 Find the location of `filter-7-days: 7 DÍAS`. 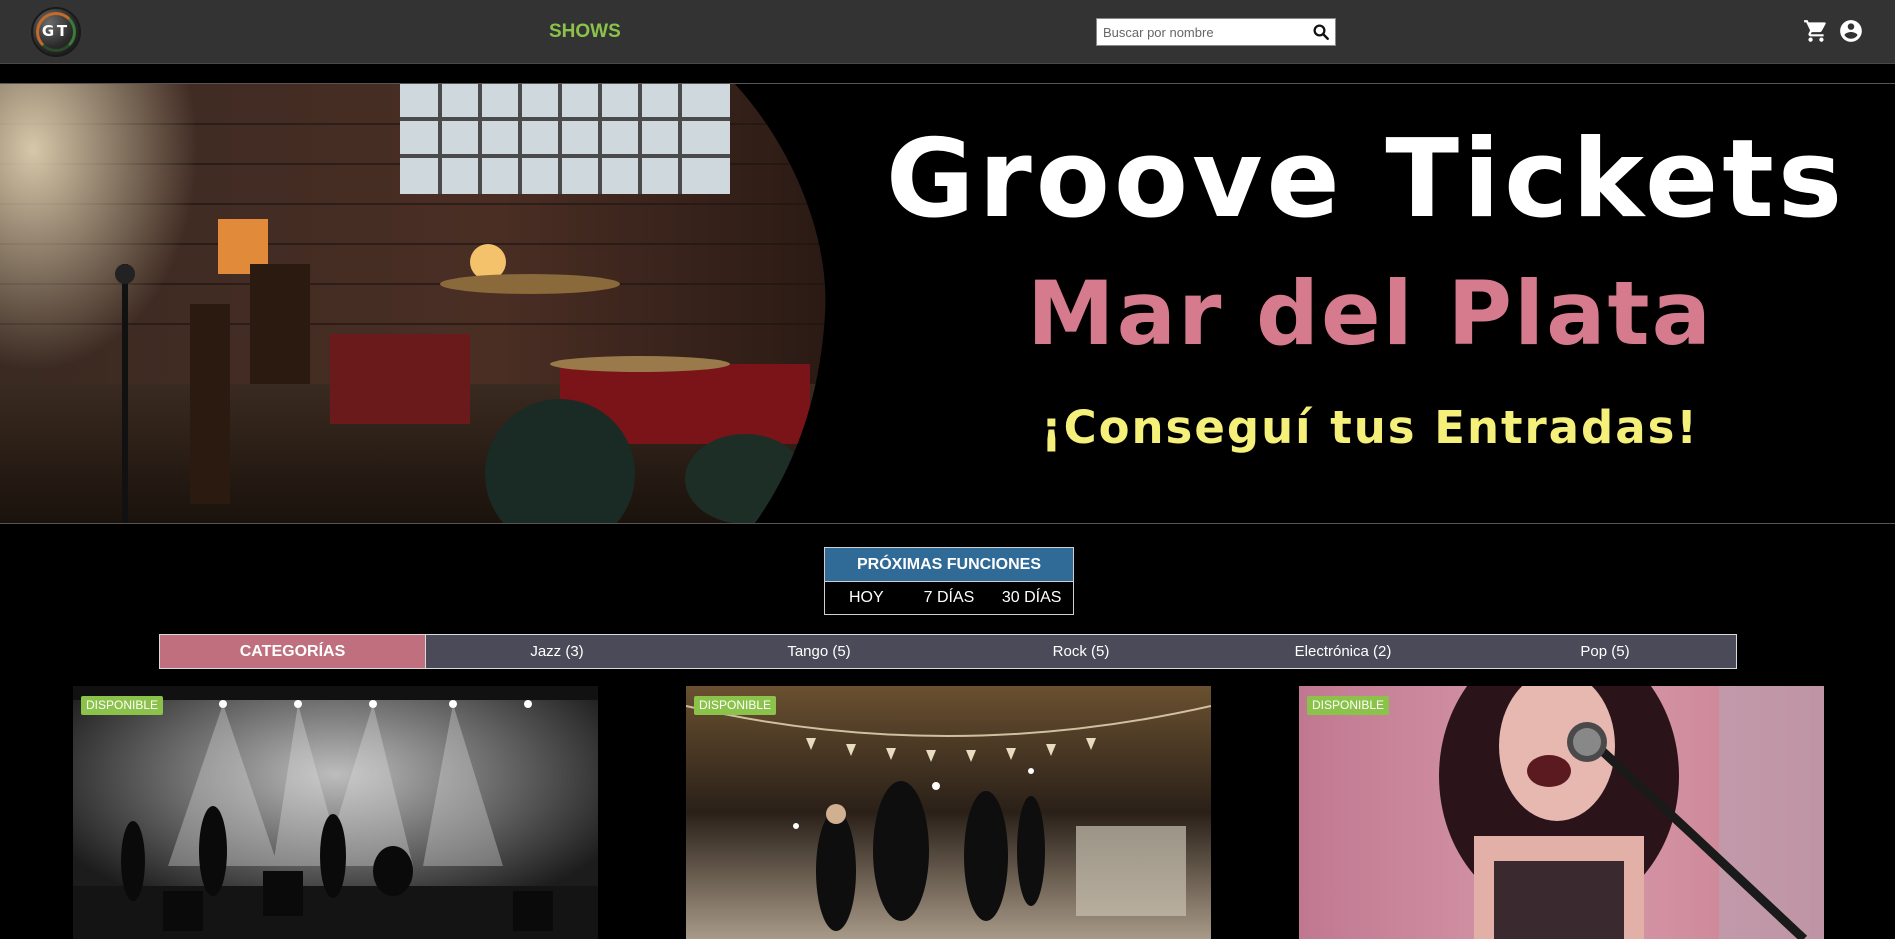

filter-7-days: 7 DÍAS is located at coordinates (949, 598).